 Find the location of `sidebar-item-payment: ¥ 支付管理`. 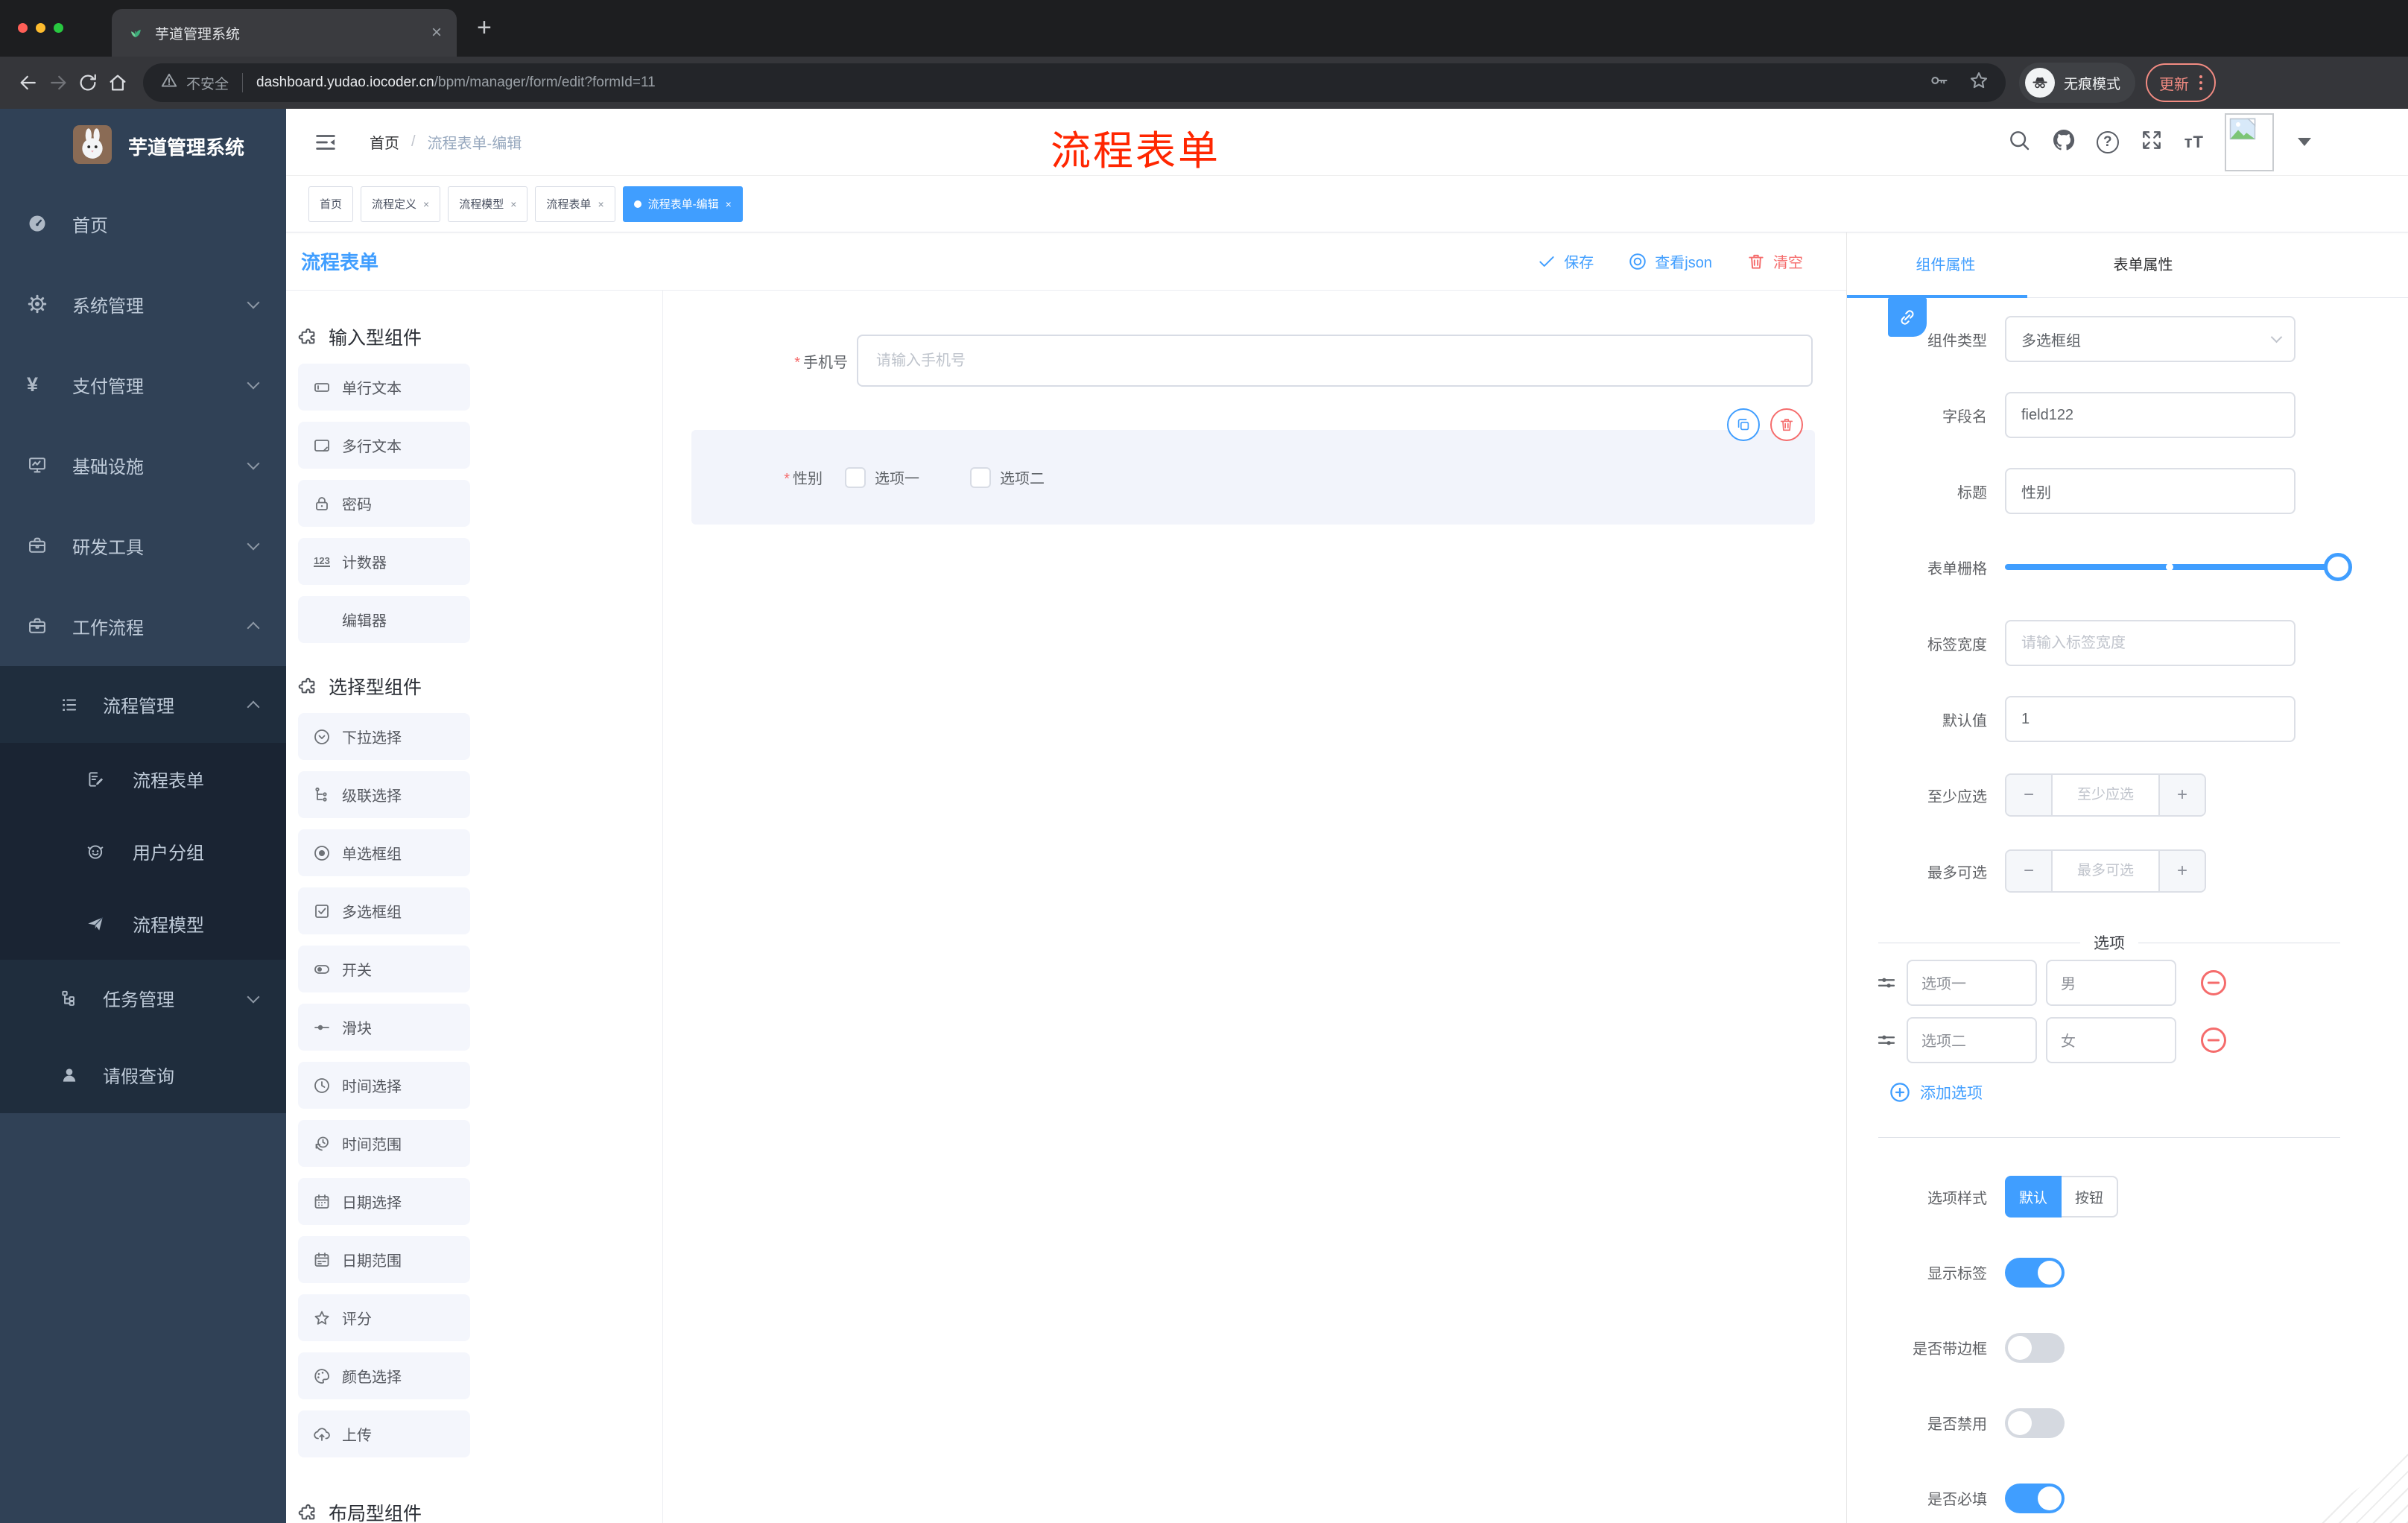

sidebar-item-payment: ¥ 支付管理 is located at coordinates (143, 385).